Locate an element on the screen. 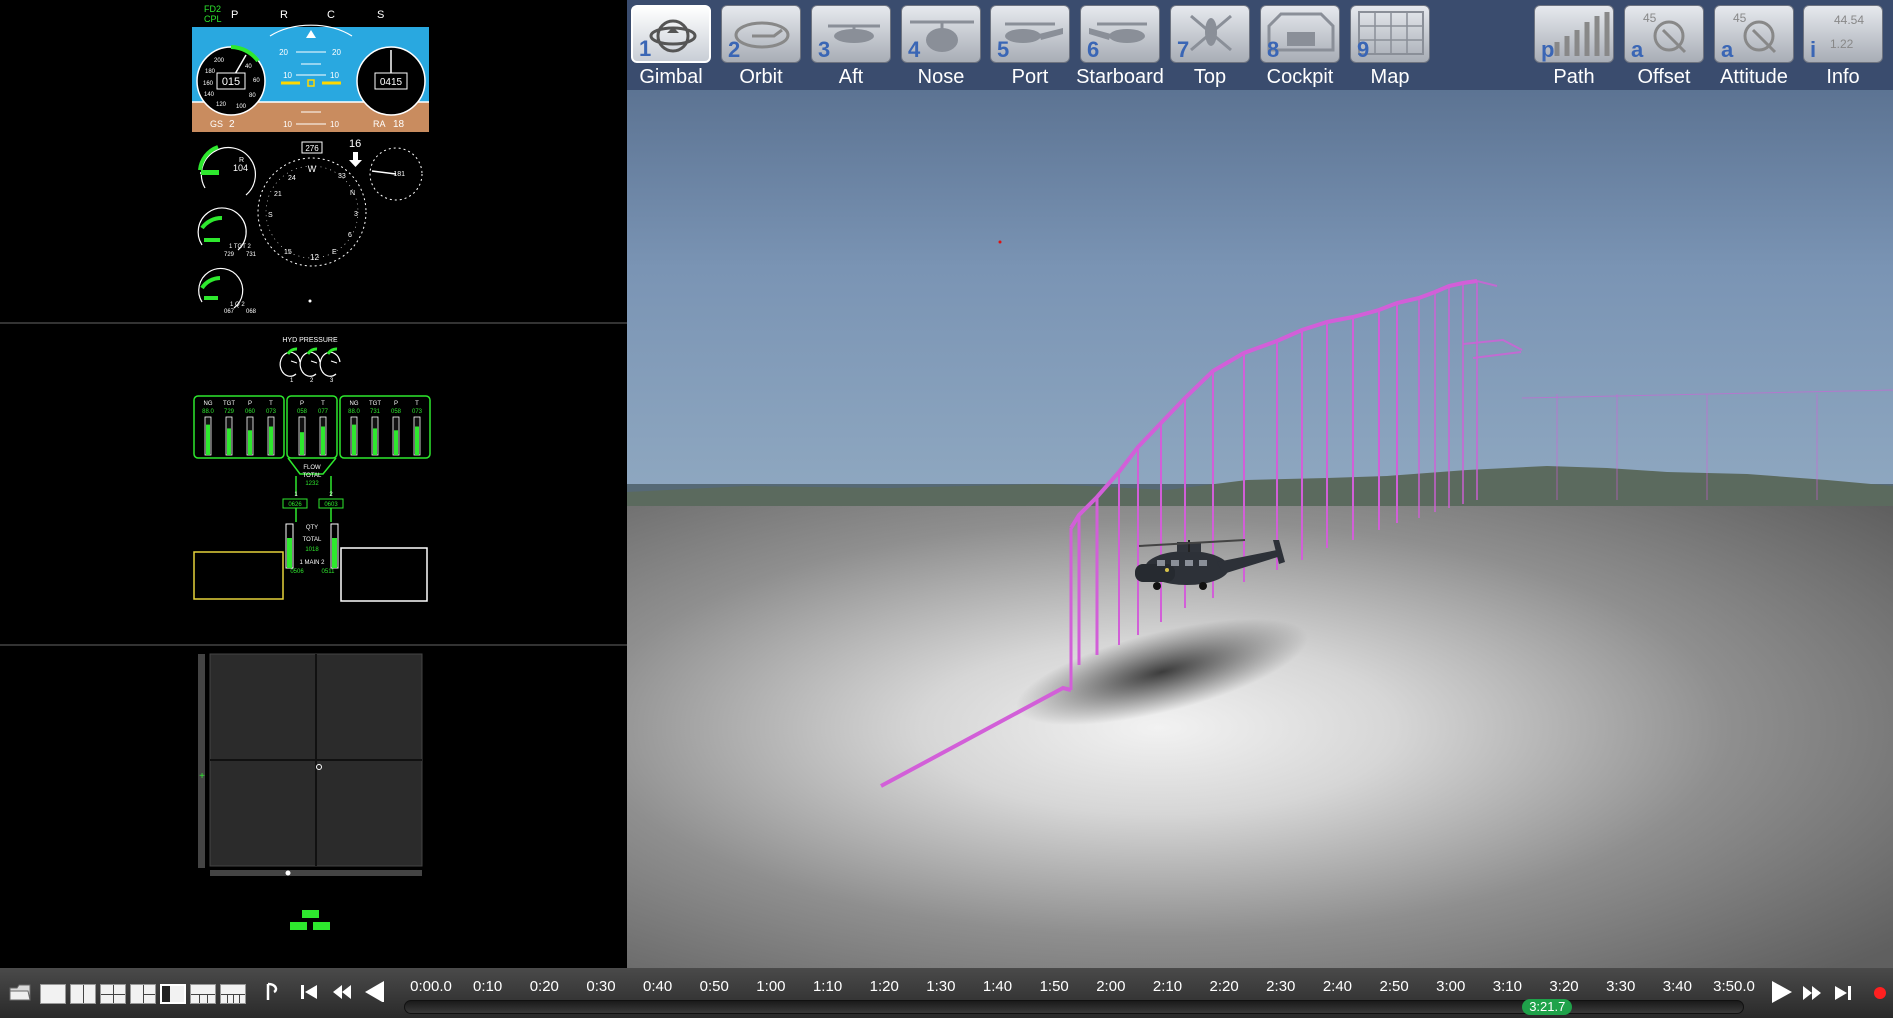 The image size is (1893, 1018). play-reverse-icon is located at coordinates (374, 990).